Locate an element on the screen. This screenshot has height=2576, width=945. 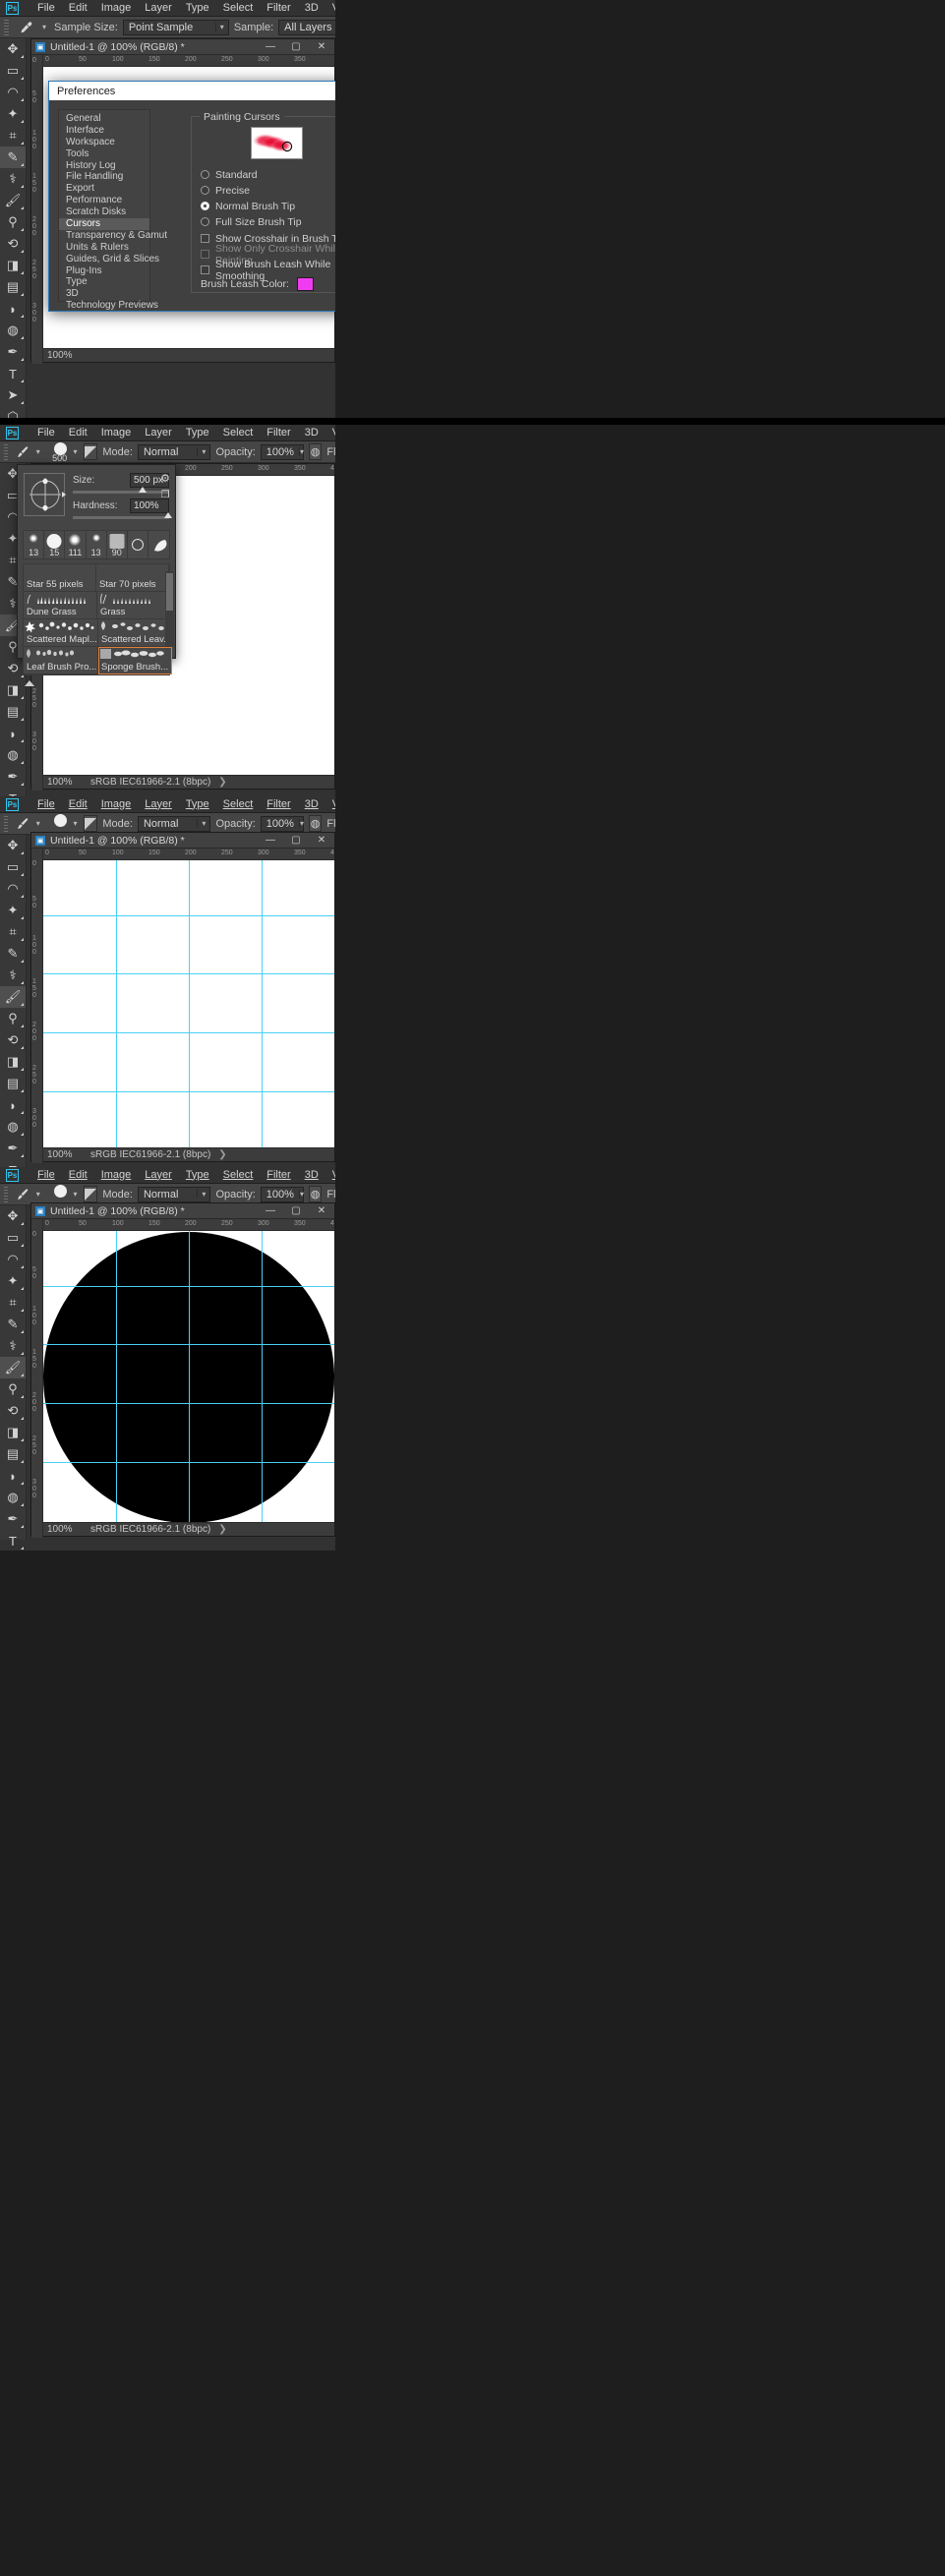
brush-size-slider is located at coordinates (121, 490).